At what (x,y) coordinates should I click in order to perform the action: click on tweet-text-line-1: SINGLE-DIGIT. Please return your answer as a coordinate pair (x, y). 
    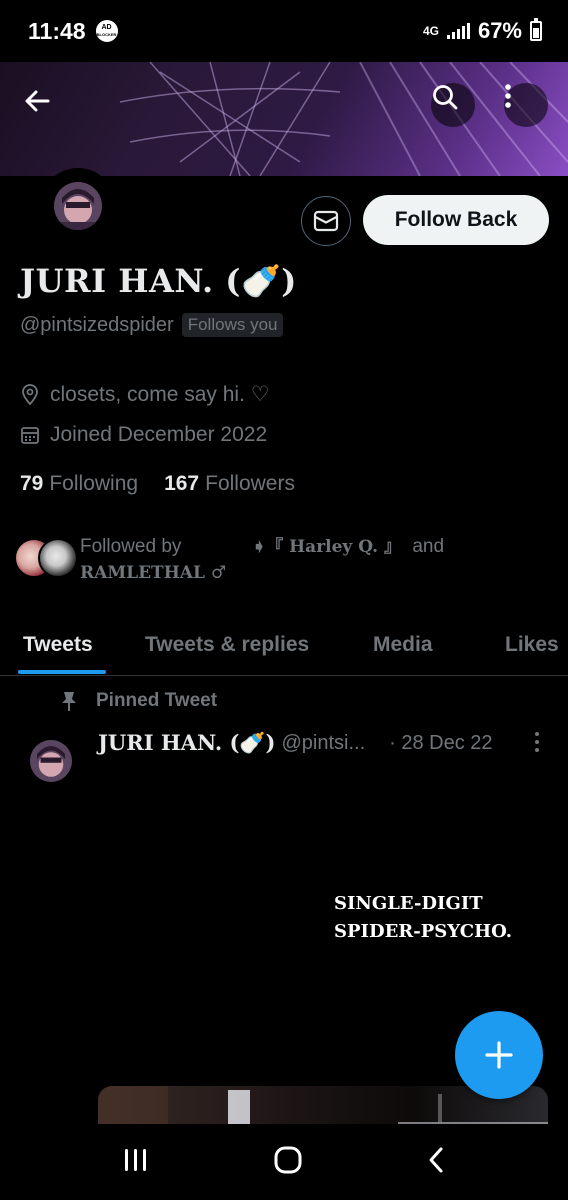
    Looking at the image, I should click on (408, 903).